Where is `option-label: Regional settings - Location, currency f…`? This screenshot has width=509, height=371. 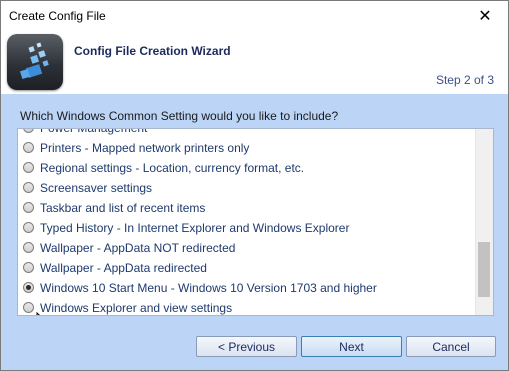
option-label: Regional settings - Location, currency f… is located at coordinates (172, 168).